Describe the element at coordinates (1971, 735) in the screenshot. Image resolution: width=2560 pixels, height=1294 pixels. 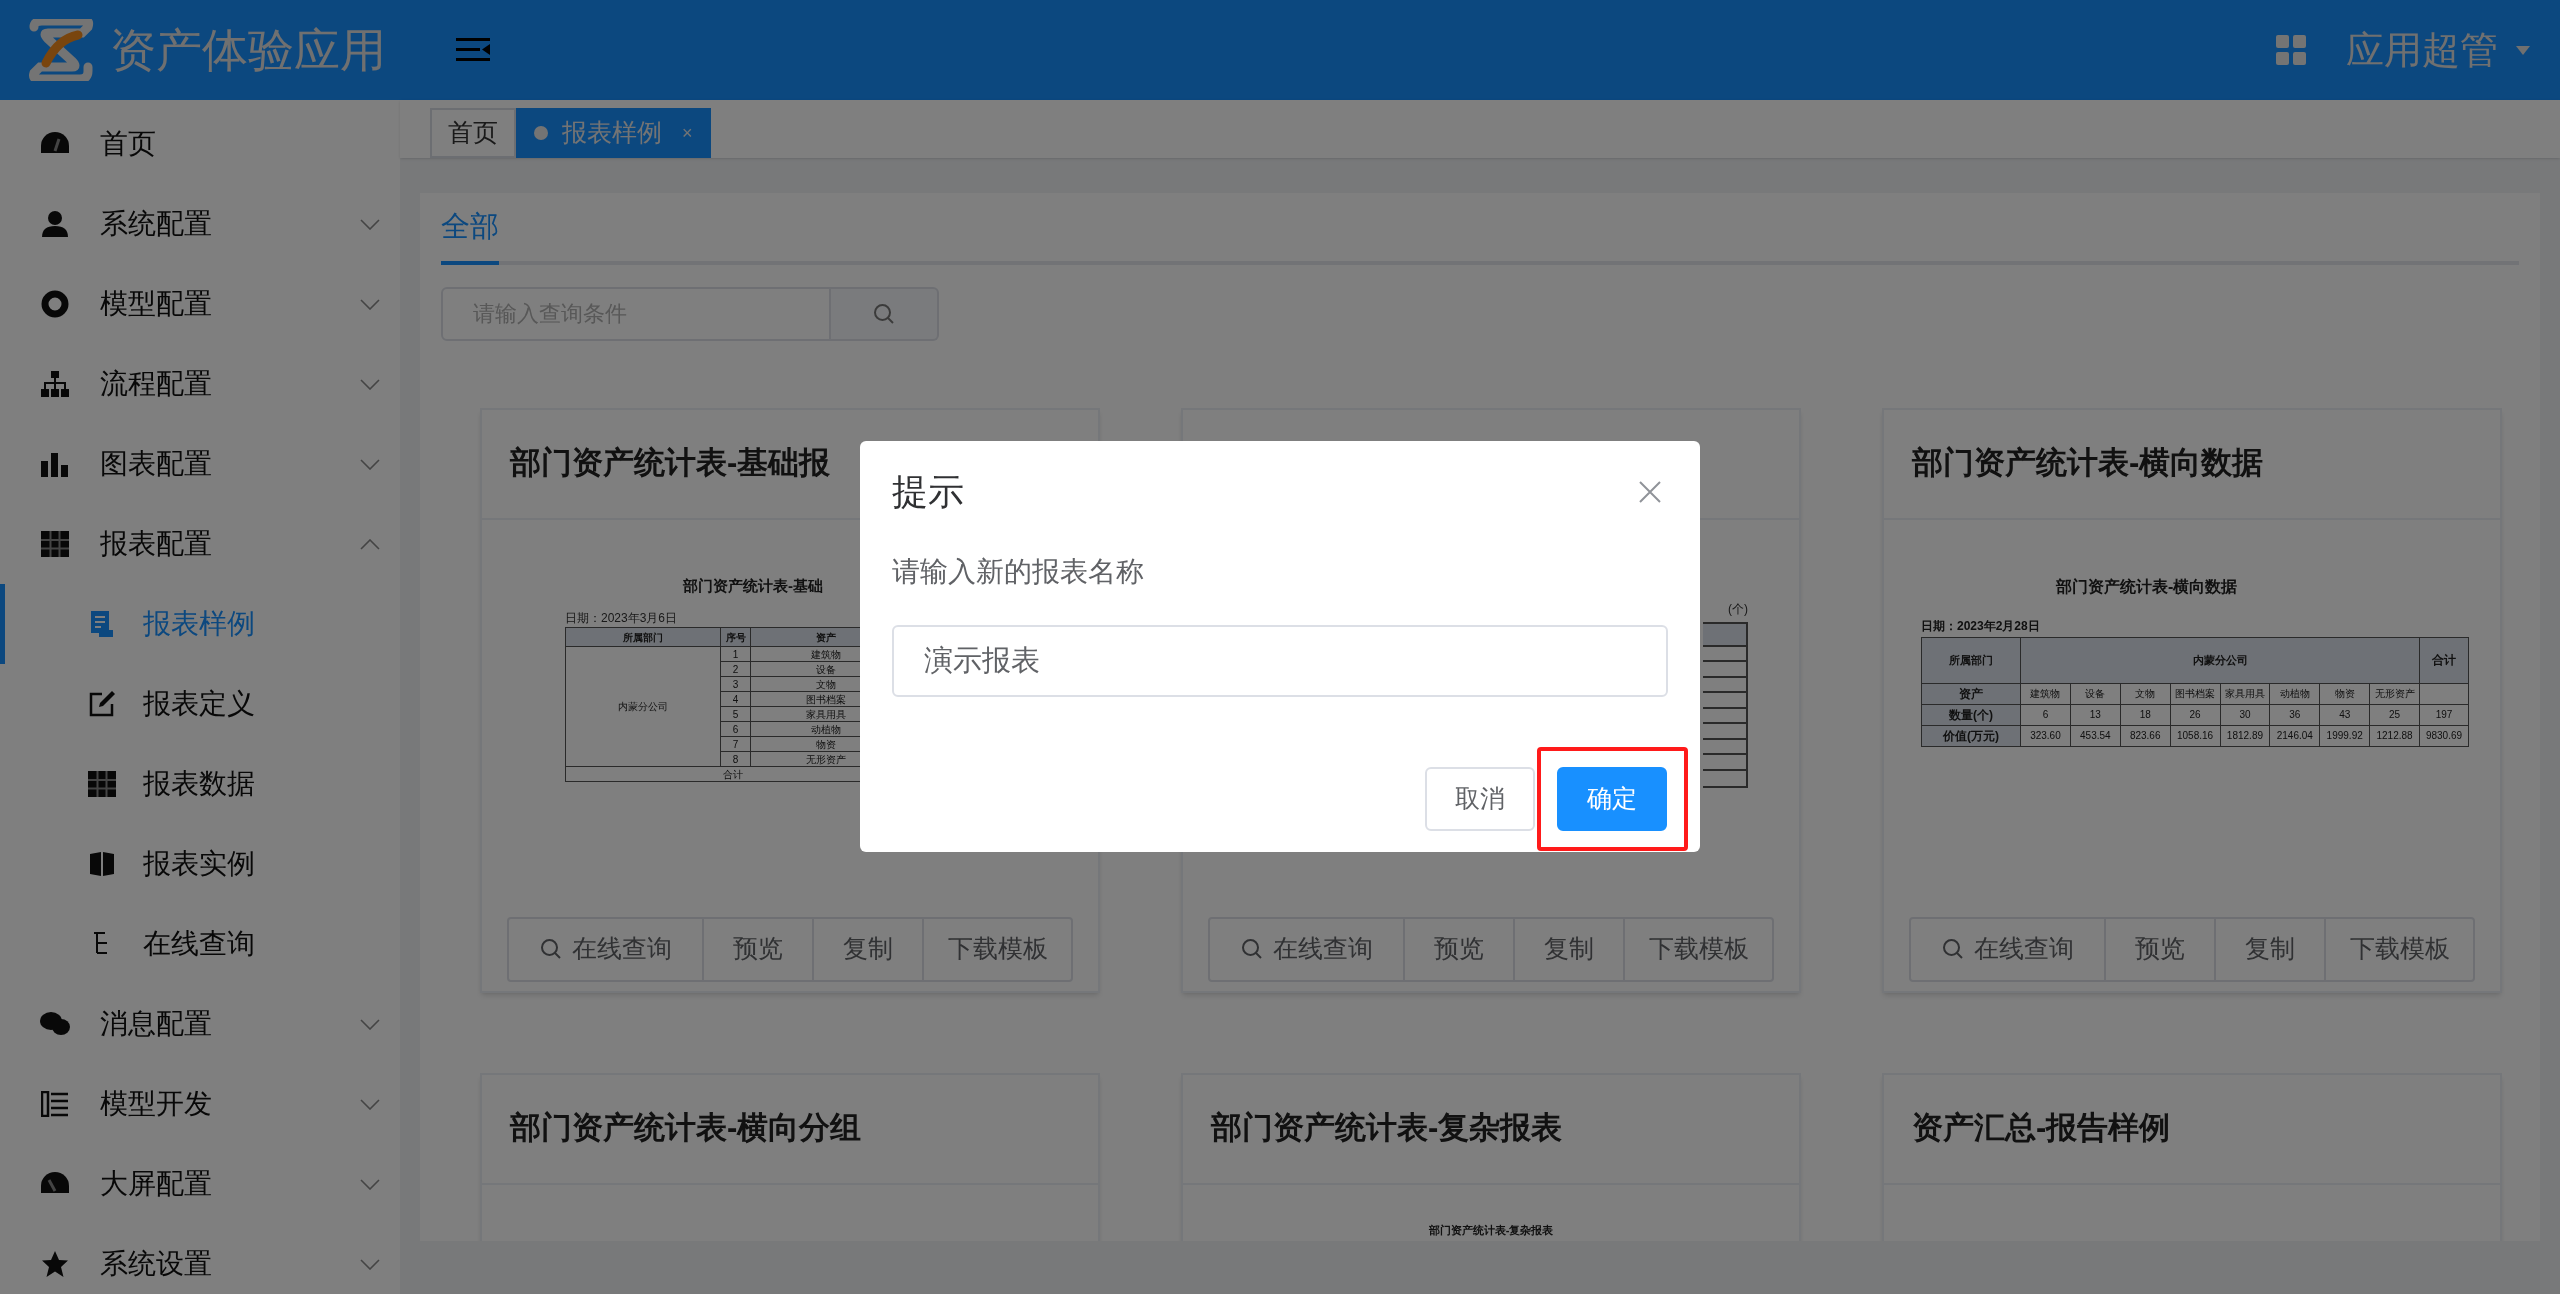
I see `table-cell: 价值(万元)` at that location.